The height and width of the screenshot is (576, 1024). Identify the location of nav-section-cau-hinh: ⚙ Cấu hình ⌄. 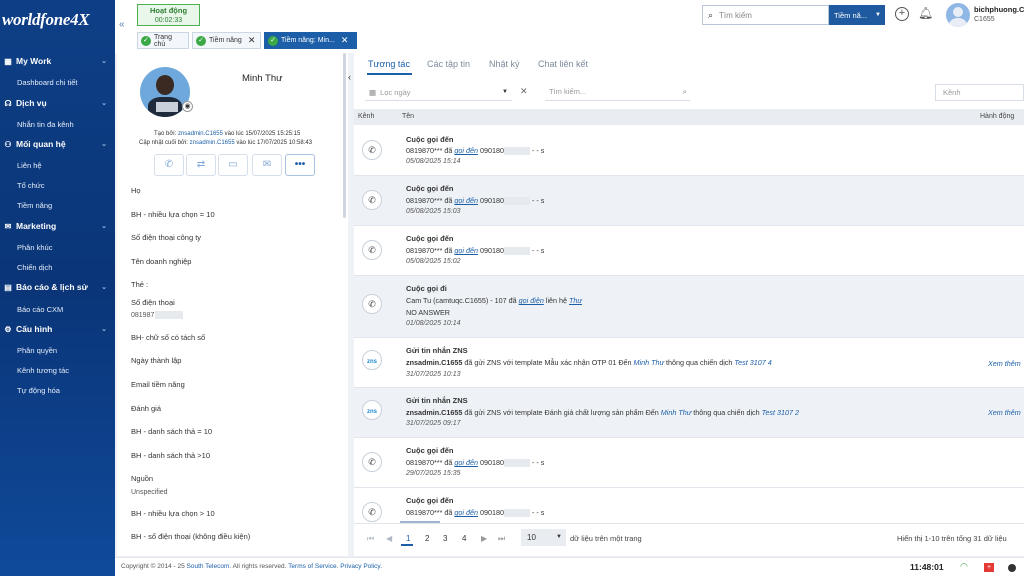
(57, 329).